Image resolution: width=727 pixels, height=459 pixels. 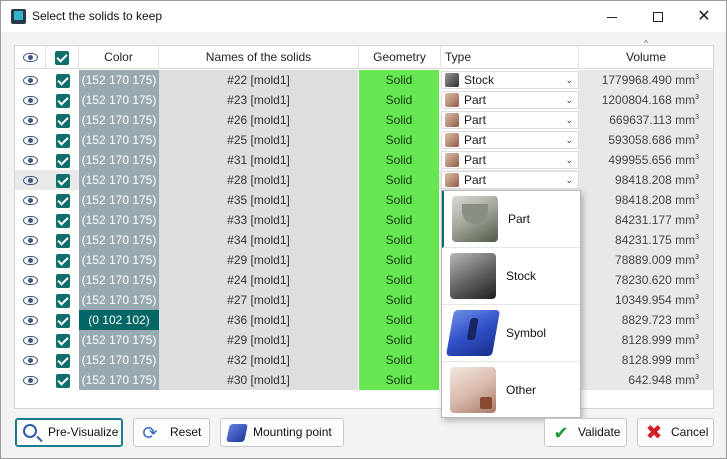 What do you see at coordinates (612, 16) in the screenshot?
I see `minimize-button` at bounding box center [612, 16].